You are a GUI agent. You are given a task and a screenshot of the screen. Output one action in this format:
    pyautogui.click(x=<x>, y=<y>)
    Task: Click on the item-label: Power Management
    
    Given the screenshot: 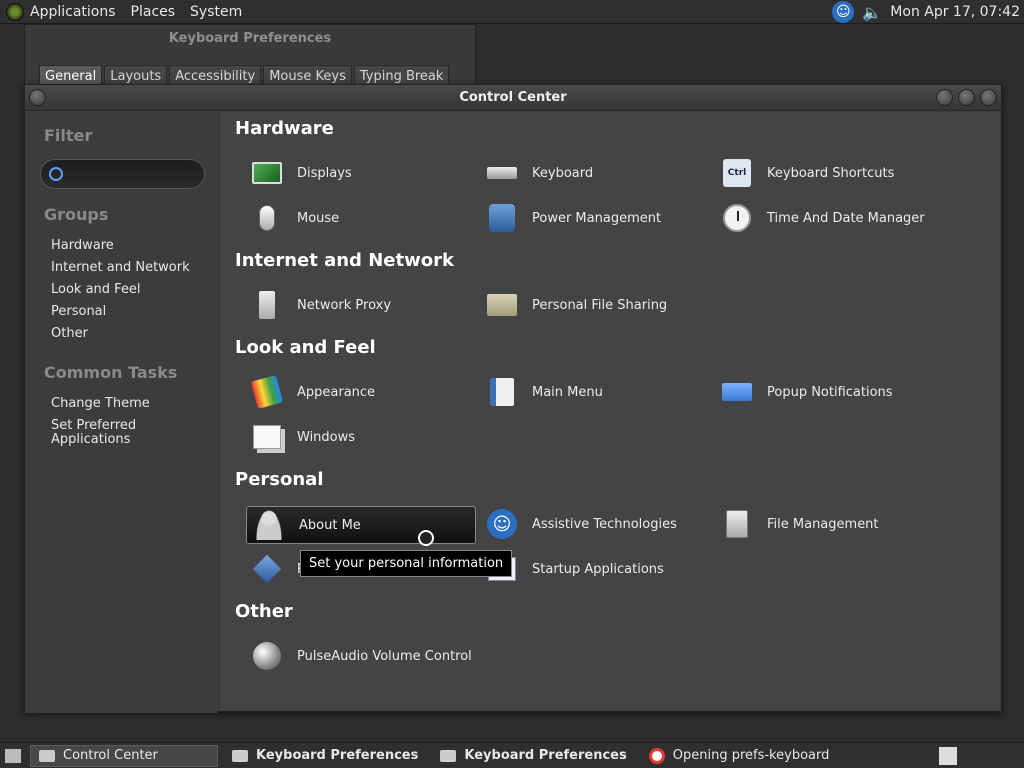 What is the action you would take?
    pyautogui.click(x=597, y=218)
    